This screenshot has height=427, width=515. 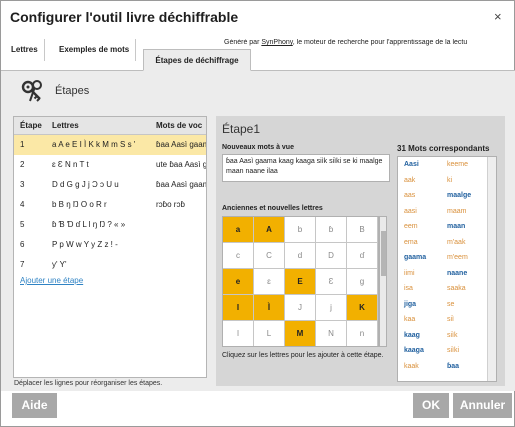 I want to click on step-words: ute ɓaa Aasì g, so click(x=181, y=164).